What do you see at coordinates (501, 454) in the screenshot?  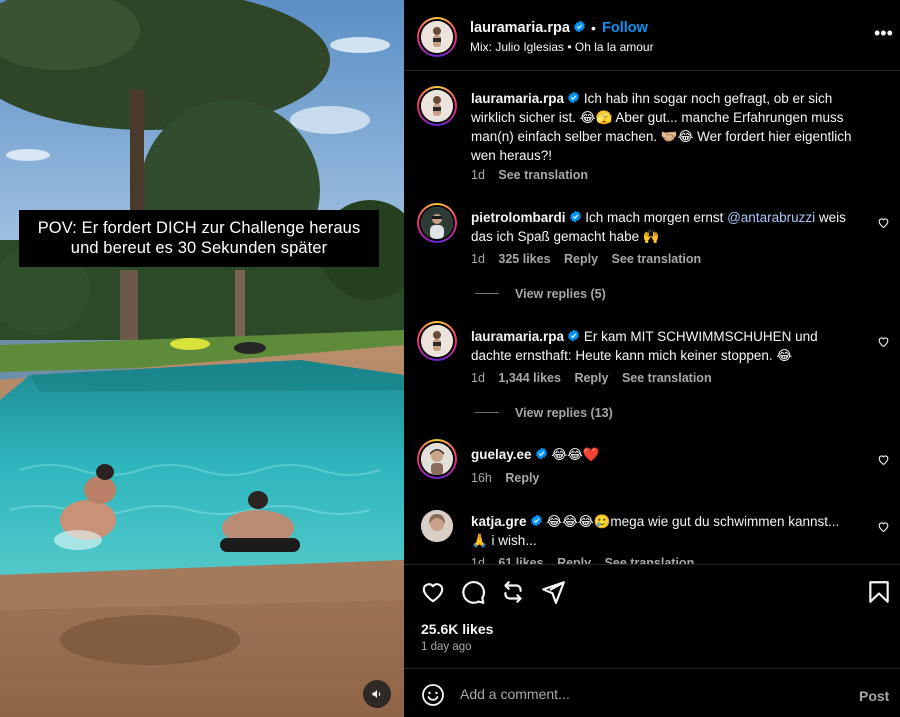 I see `comment-username: guelay.ee` at bounding box center [501, 454].